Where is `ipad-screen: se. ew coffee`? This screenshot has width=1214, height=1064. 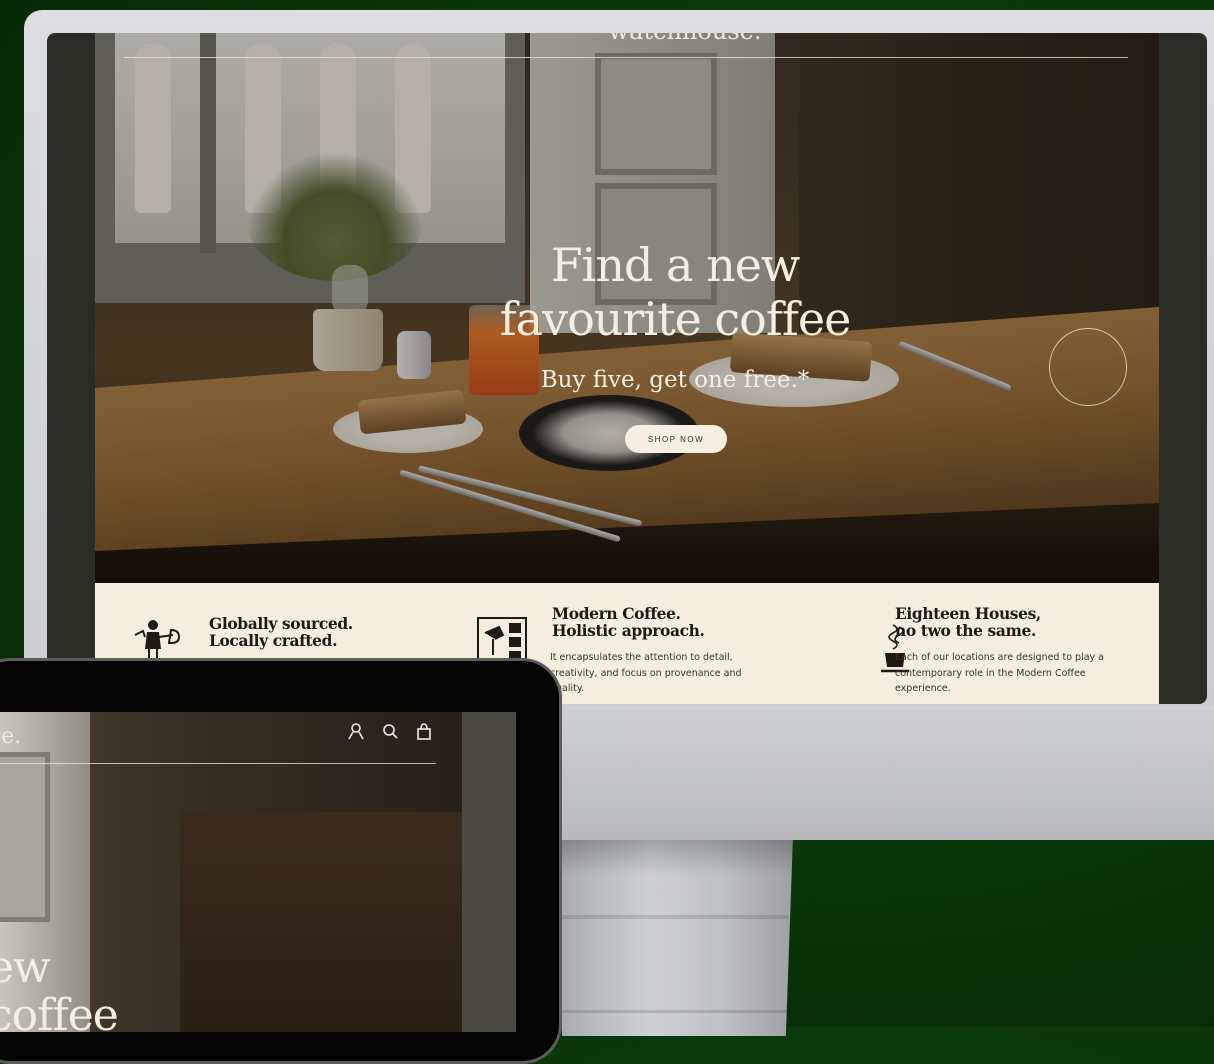
ipad-screen: se. ew coffee is located at coordinates (258, 872).